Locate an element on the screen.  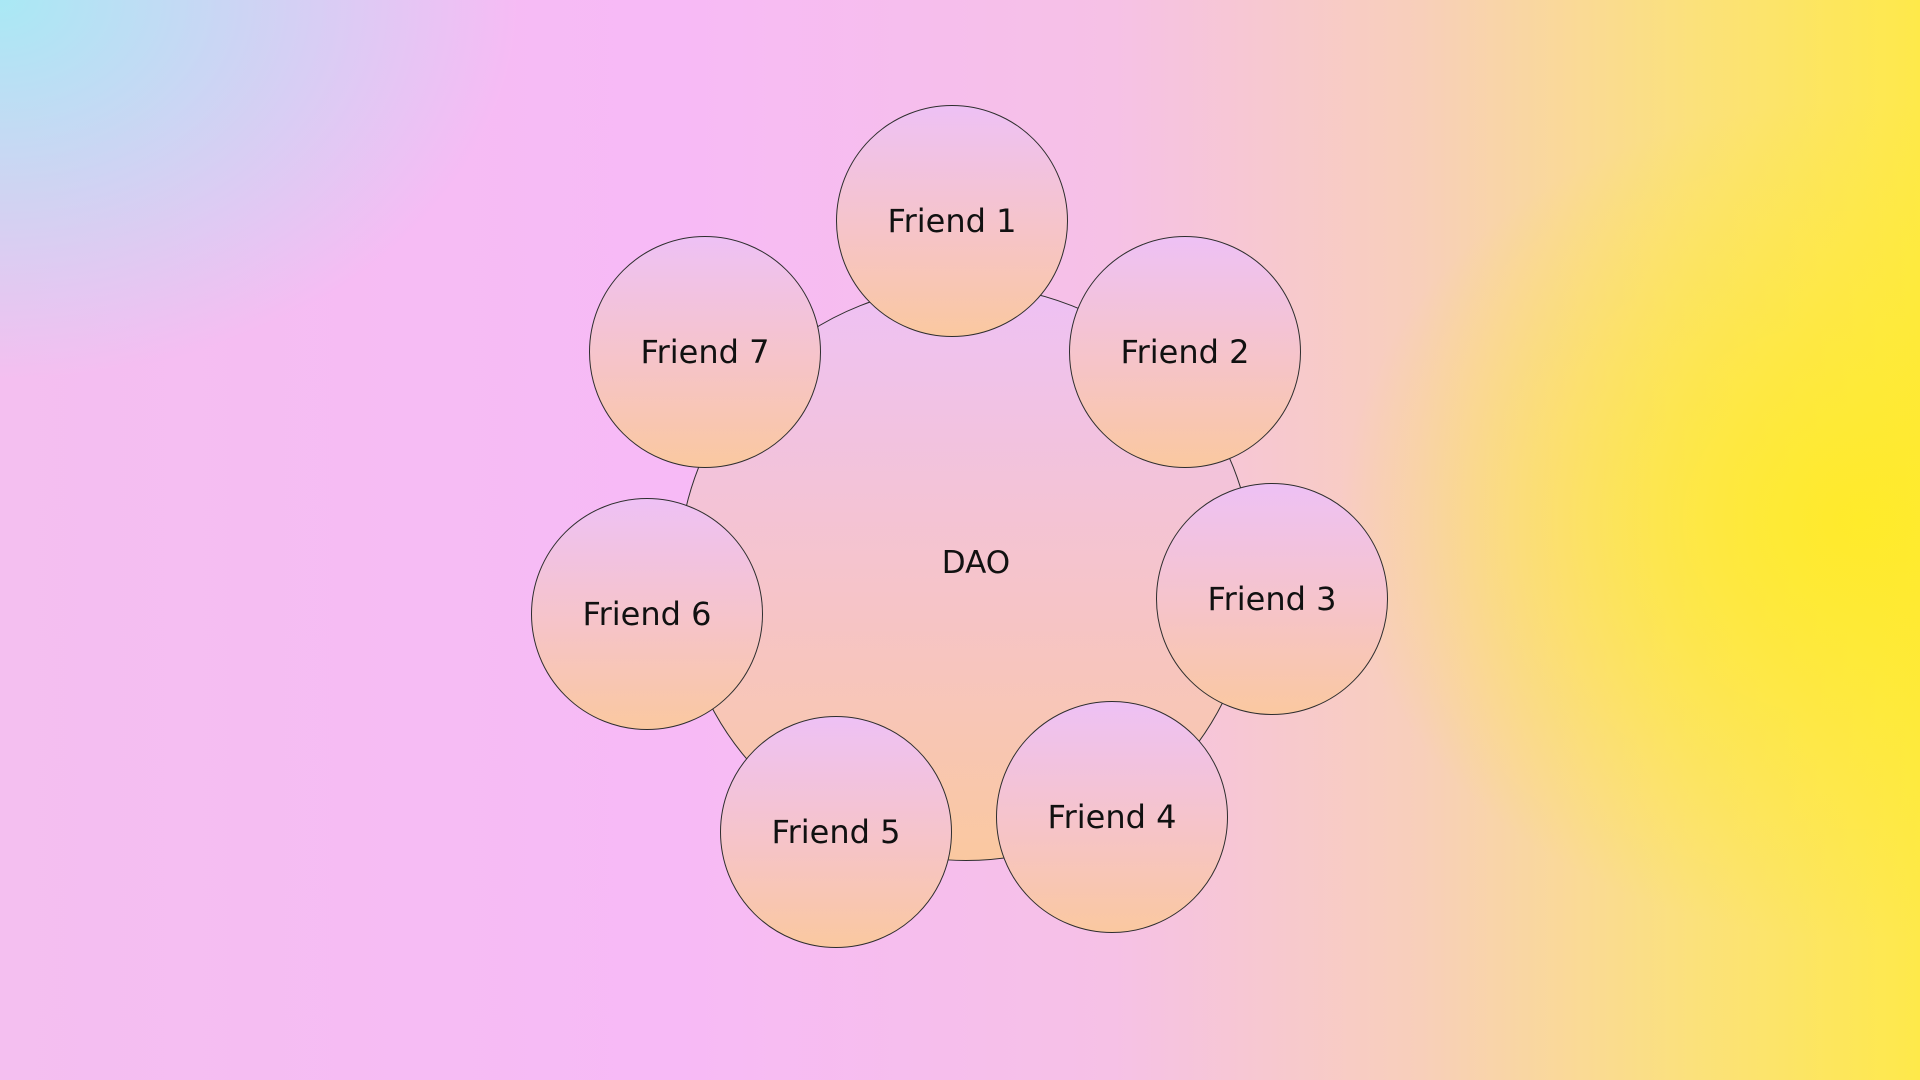
friend-node-1: Friend 1 is located at coordinates (952, 221).